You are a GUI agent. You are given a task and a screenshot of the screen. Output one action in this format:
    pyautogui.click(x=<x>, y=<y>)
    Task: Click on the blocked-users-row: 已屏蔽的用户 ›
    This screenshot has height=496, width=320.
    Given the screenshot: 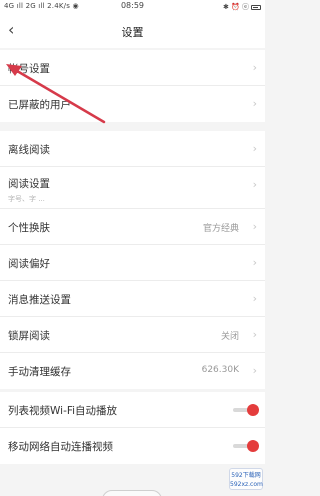 What is the action you would take?
    pyautogui.click(x=132, y=104)
    